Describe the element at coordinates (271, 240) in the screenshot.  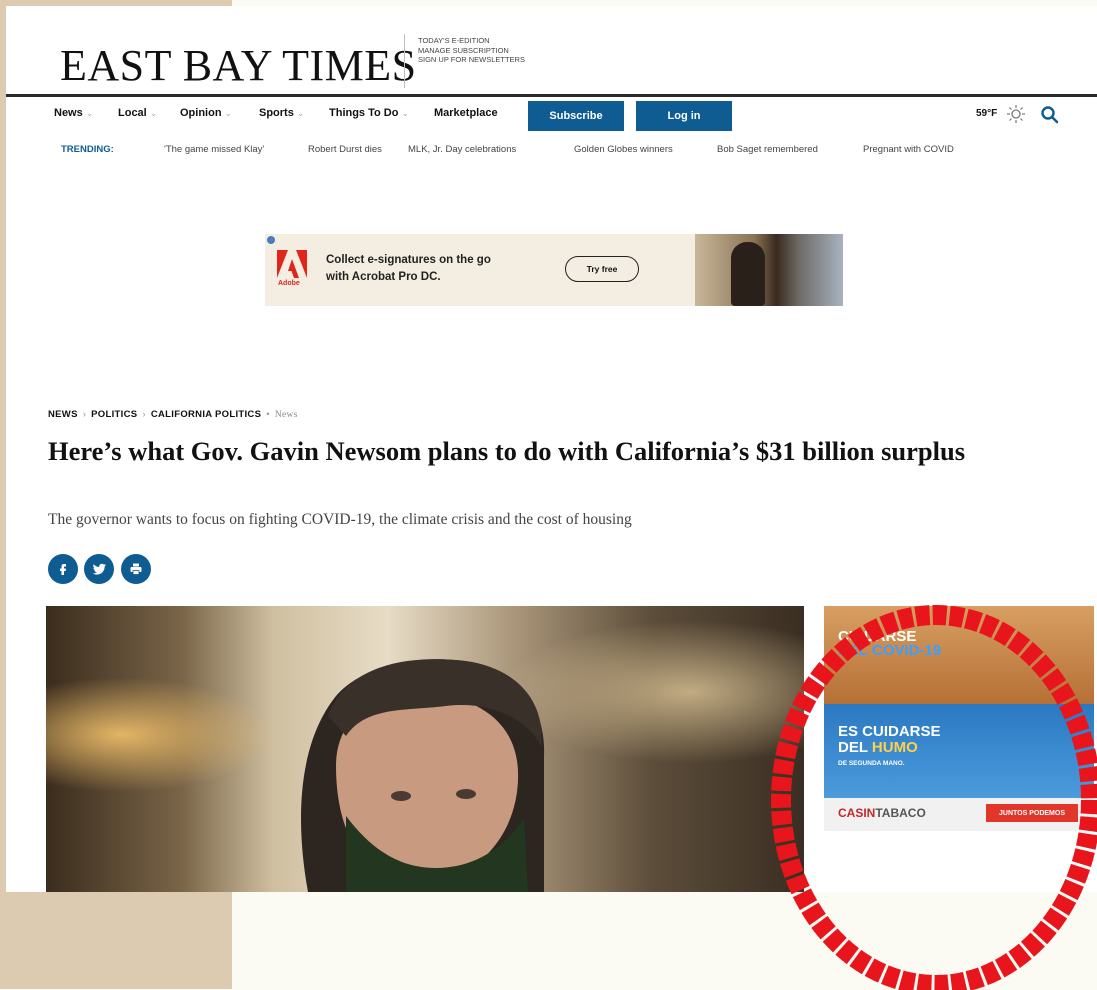
I see `adchoices-icon` at that location.